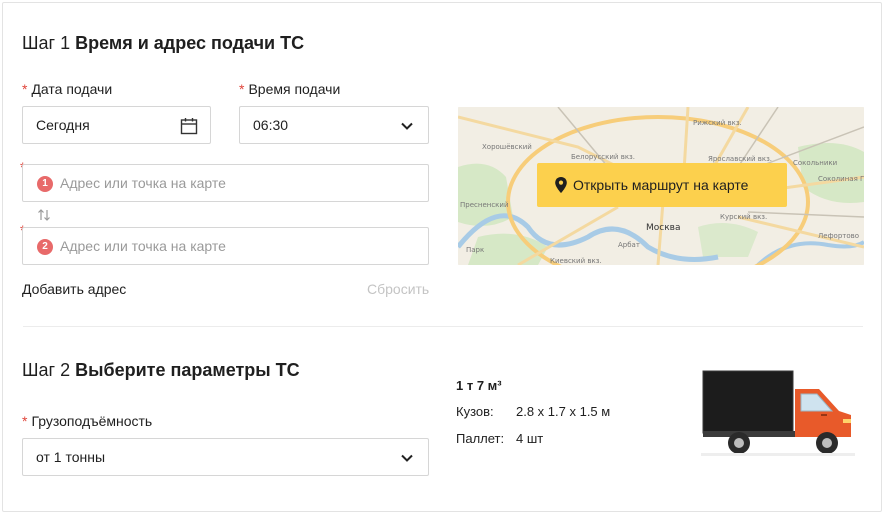 This screenshot has height=514, width=884. Describe the element at coordinates (561, 185) in the screenshot. I see `location-pin-icon` at that location.